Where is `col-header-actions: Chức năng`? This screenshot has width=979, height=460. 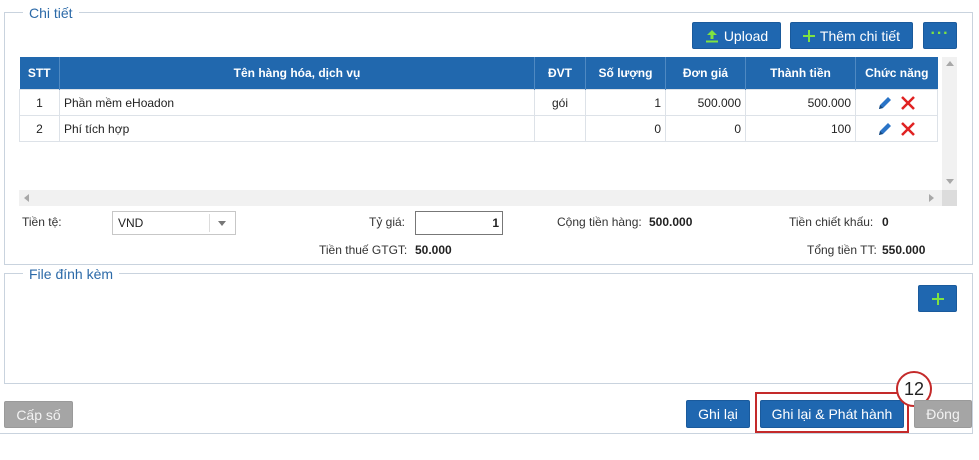 col-header-actions: Chức năng is located at coordinates (896, 73).